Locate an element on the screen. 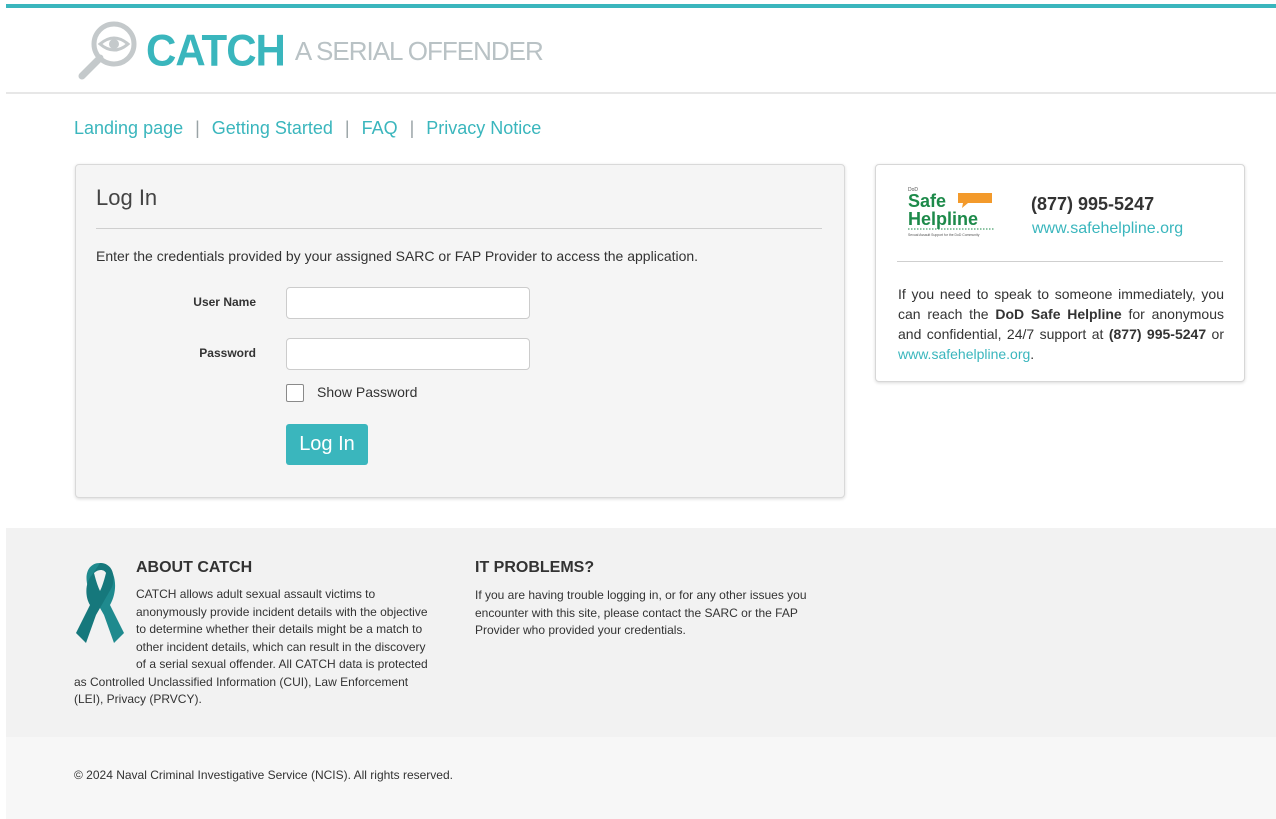 The image size is (1276, 819). helpline-url-inline-link: www.safehelpline.org is located at coordinates (964, 354).